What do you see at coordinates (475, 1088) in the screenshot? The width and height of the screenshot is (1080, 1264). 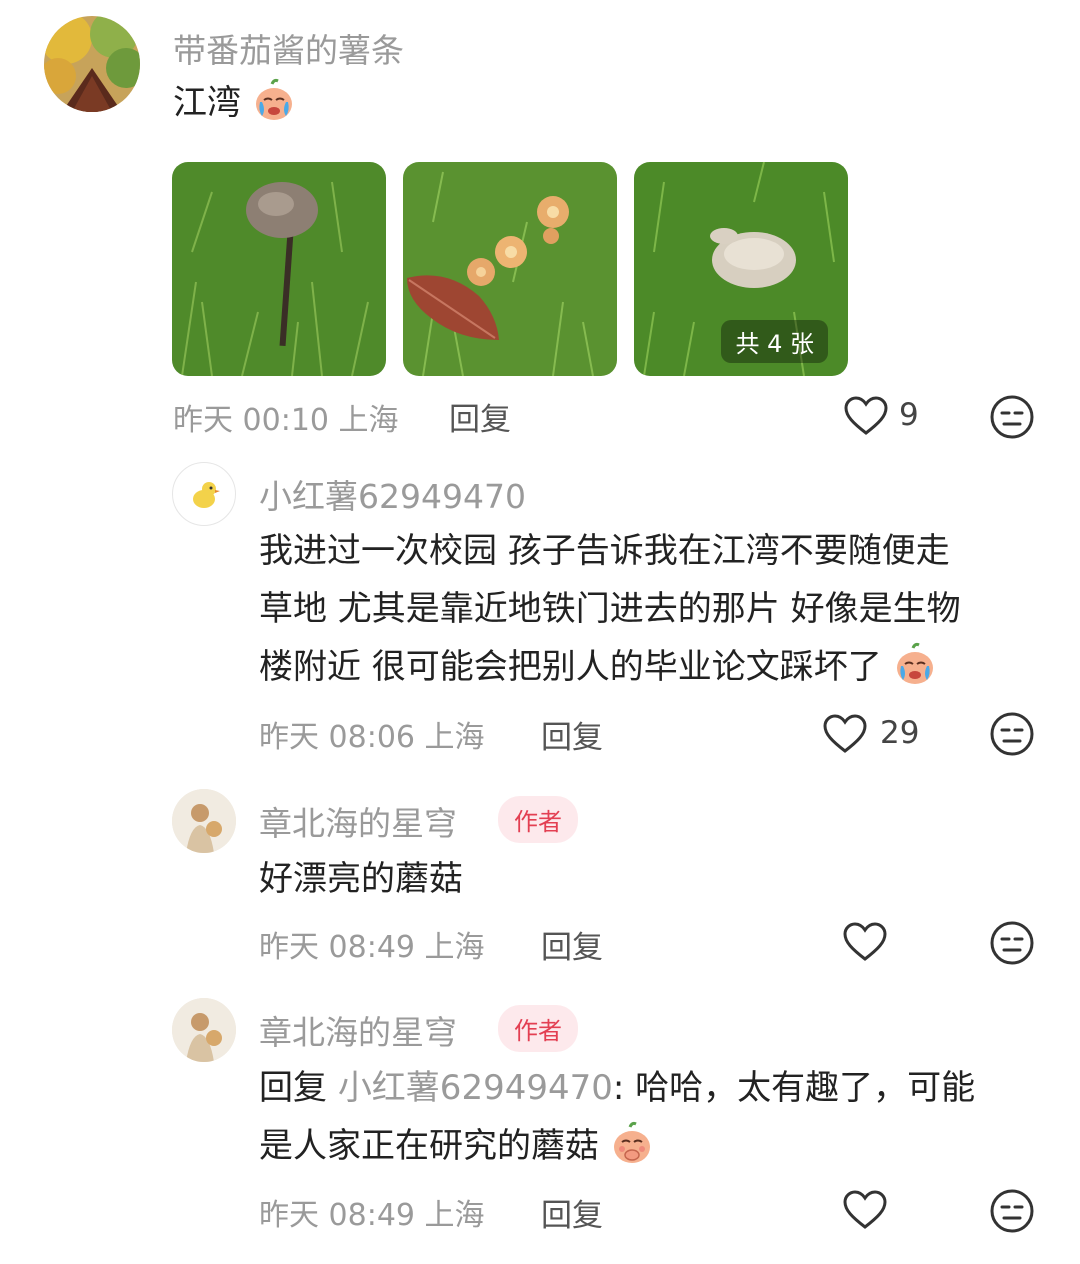 I see `mentioned-username: 小红薯62949470` at bounding box center [475, 1088].